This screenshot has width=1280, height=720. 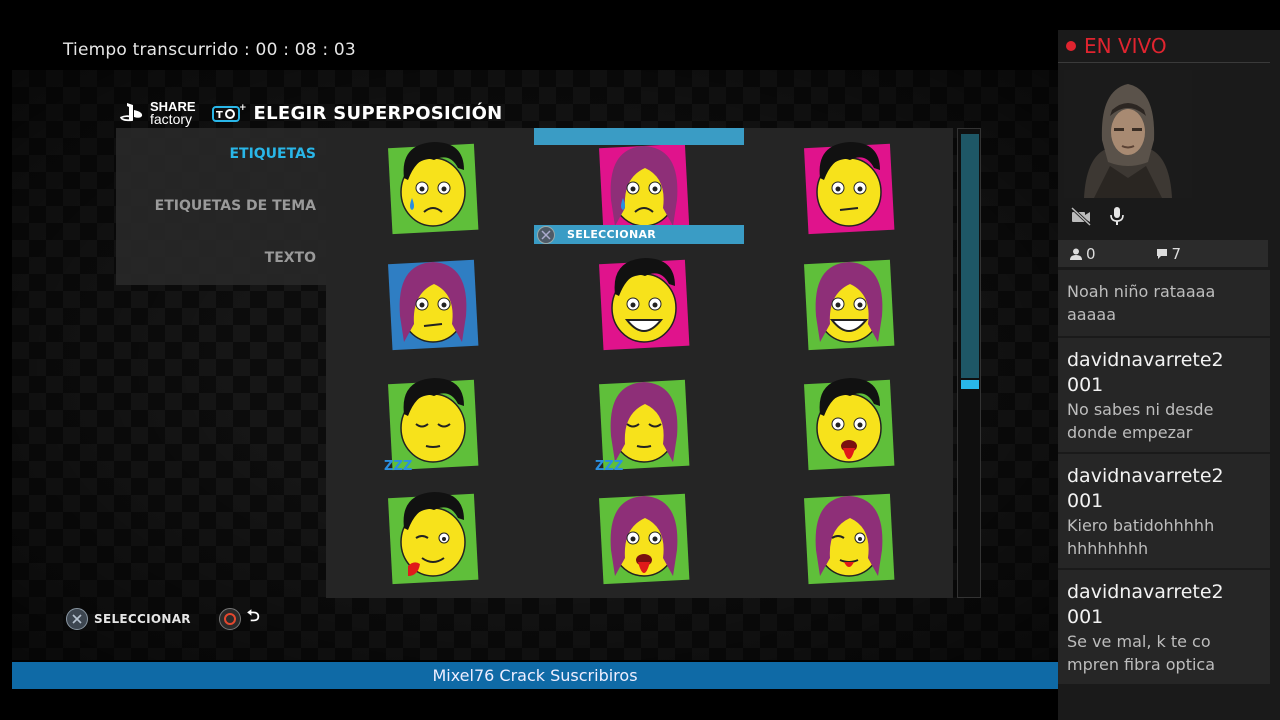 I want to click on sticker-girl-sleep: ZZZ, so click(x=644, y=421).